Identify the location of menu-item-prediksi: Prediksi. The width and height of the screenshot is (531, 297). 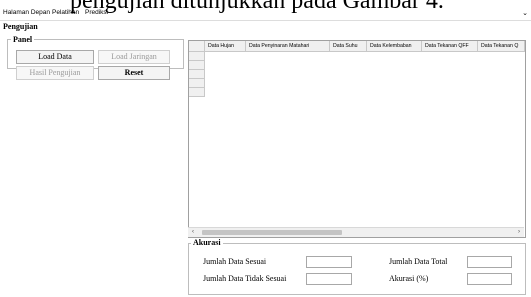
(96, 12).